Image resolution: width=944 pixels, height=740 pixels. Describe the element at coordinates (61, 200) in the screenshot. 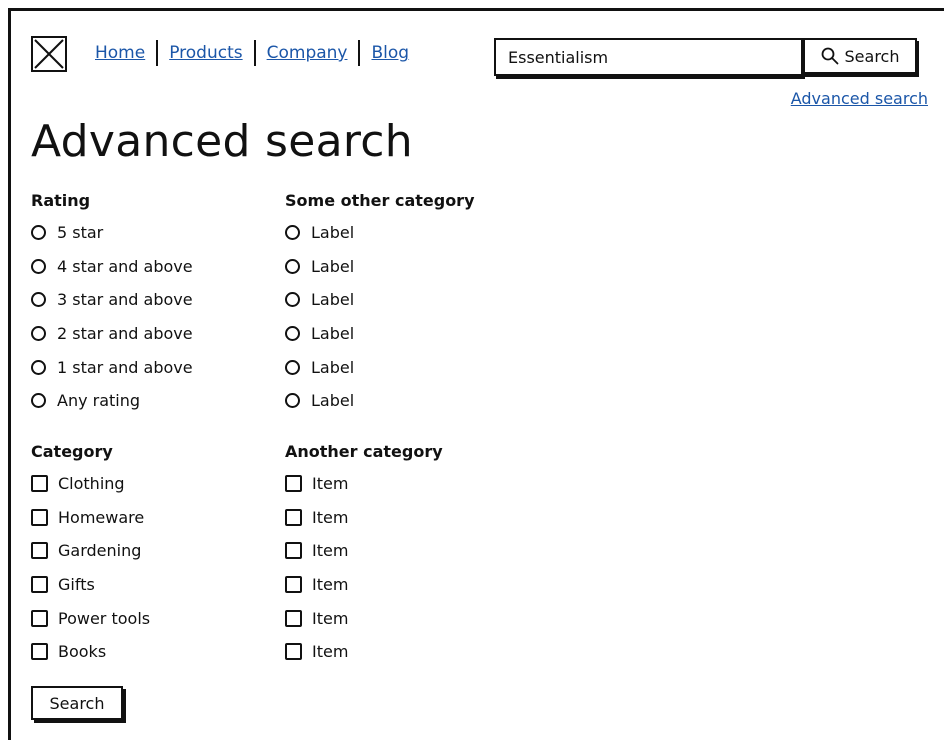

I see `rating-title: Rating` at that location.